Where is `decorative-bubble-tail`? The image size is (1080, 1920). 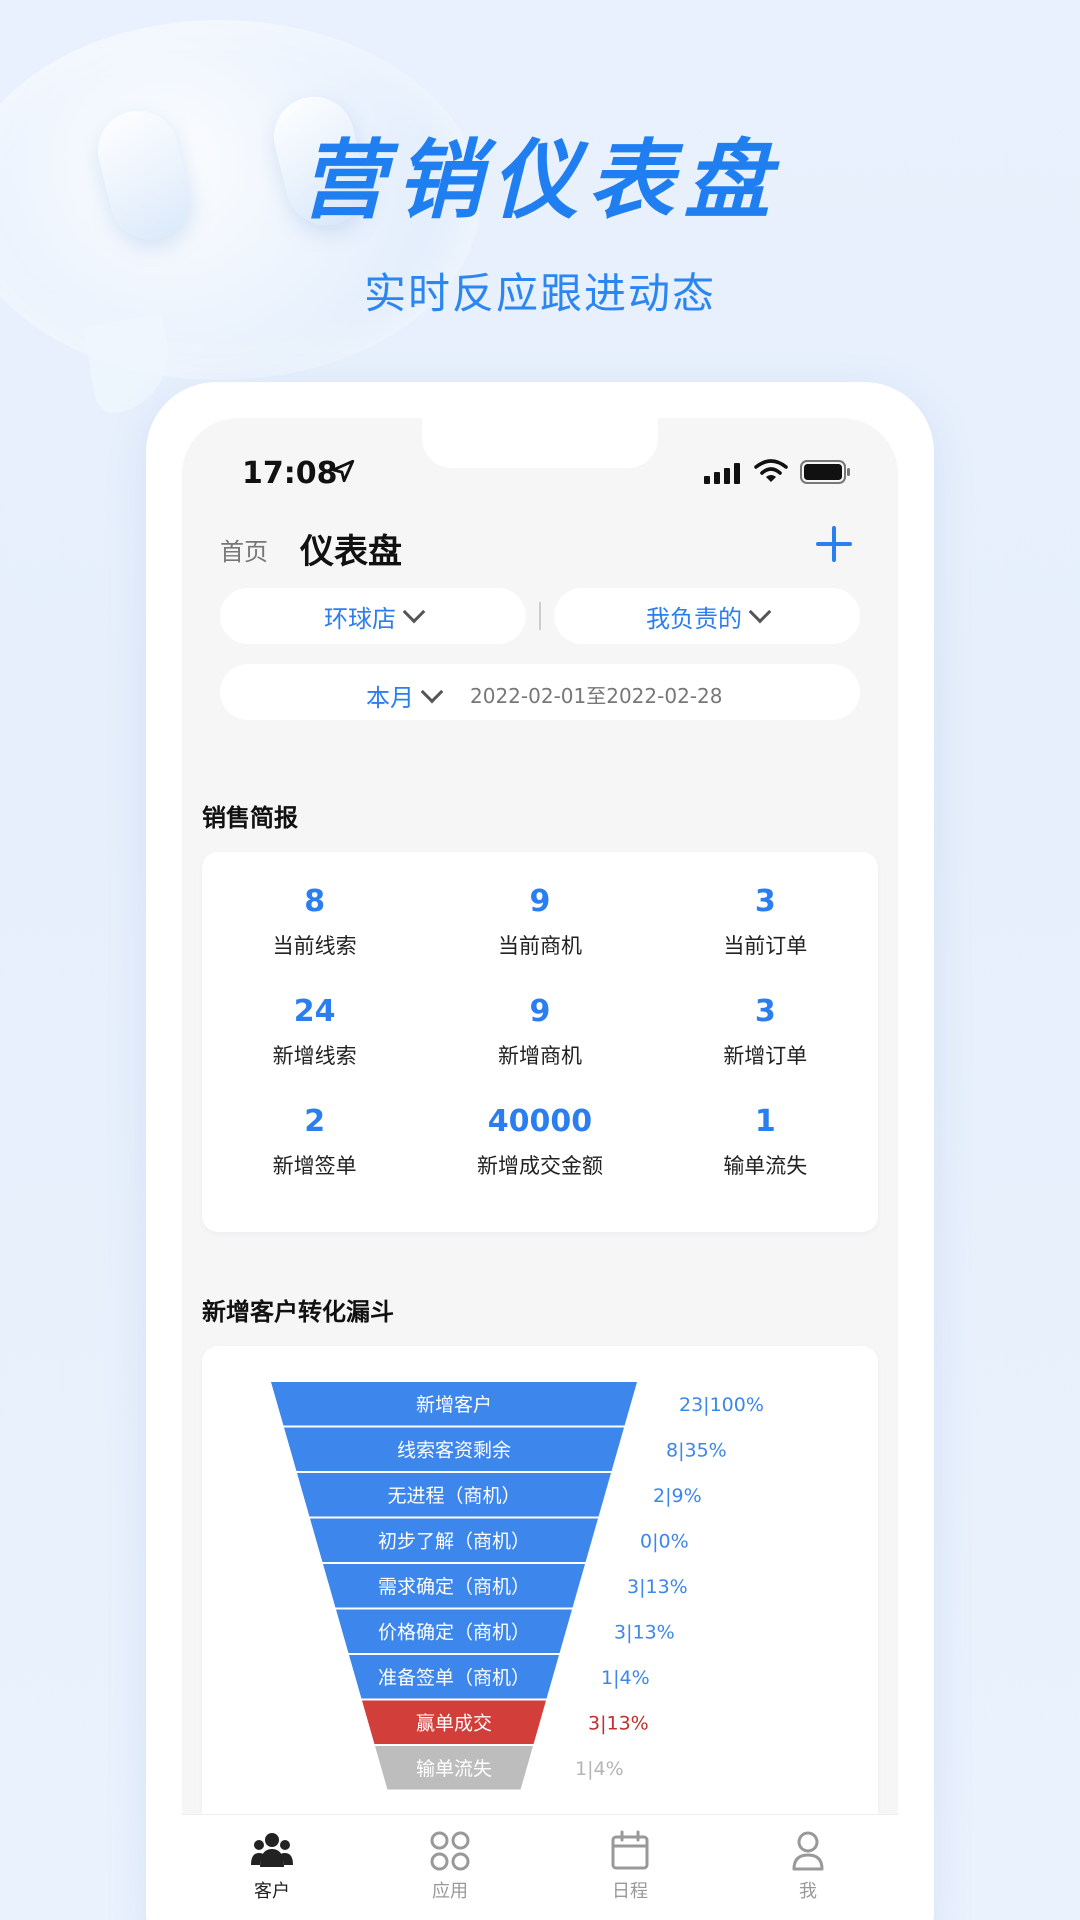 decorative-bubble-tail is located at coordinates (130, 365).